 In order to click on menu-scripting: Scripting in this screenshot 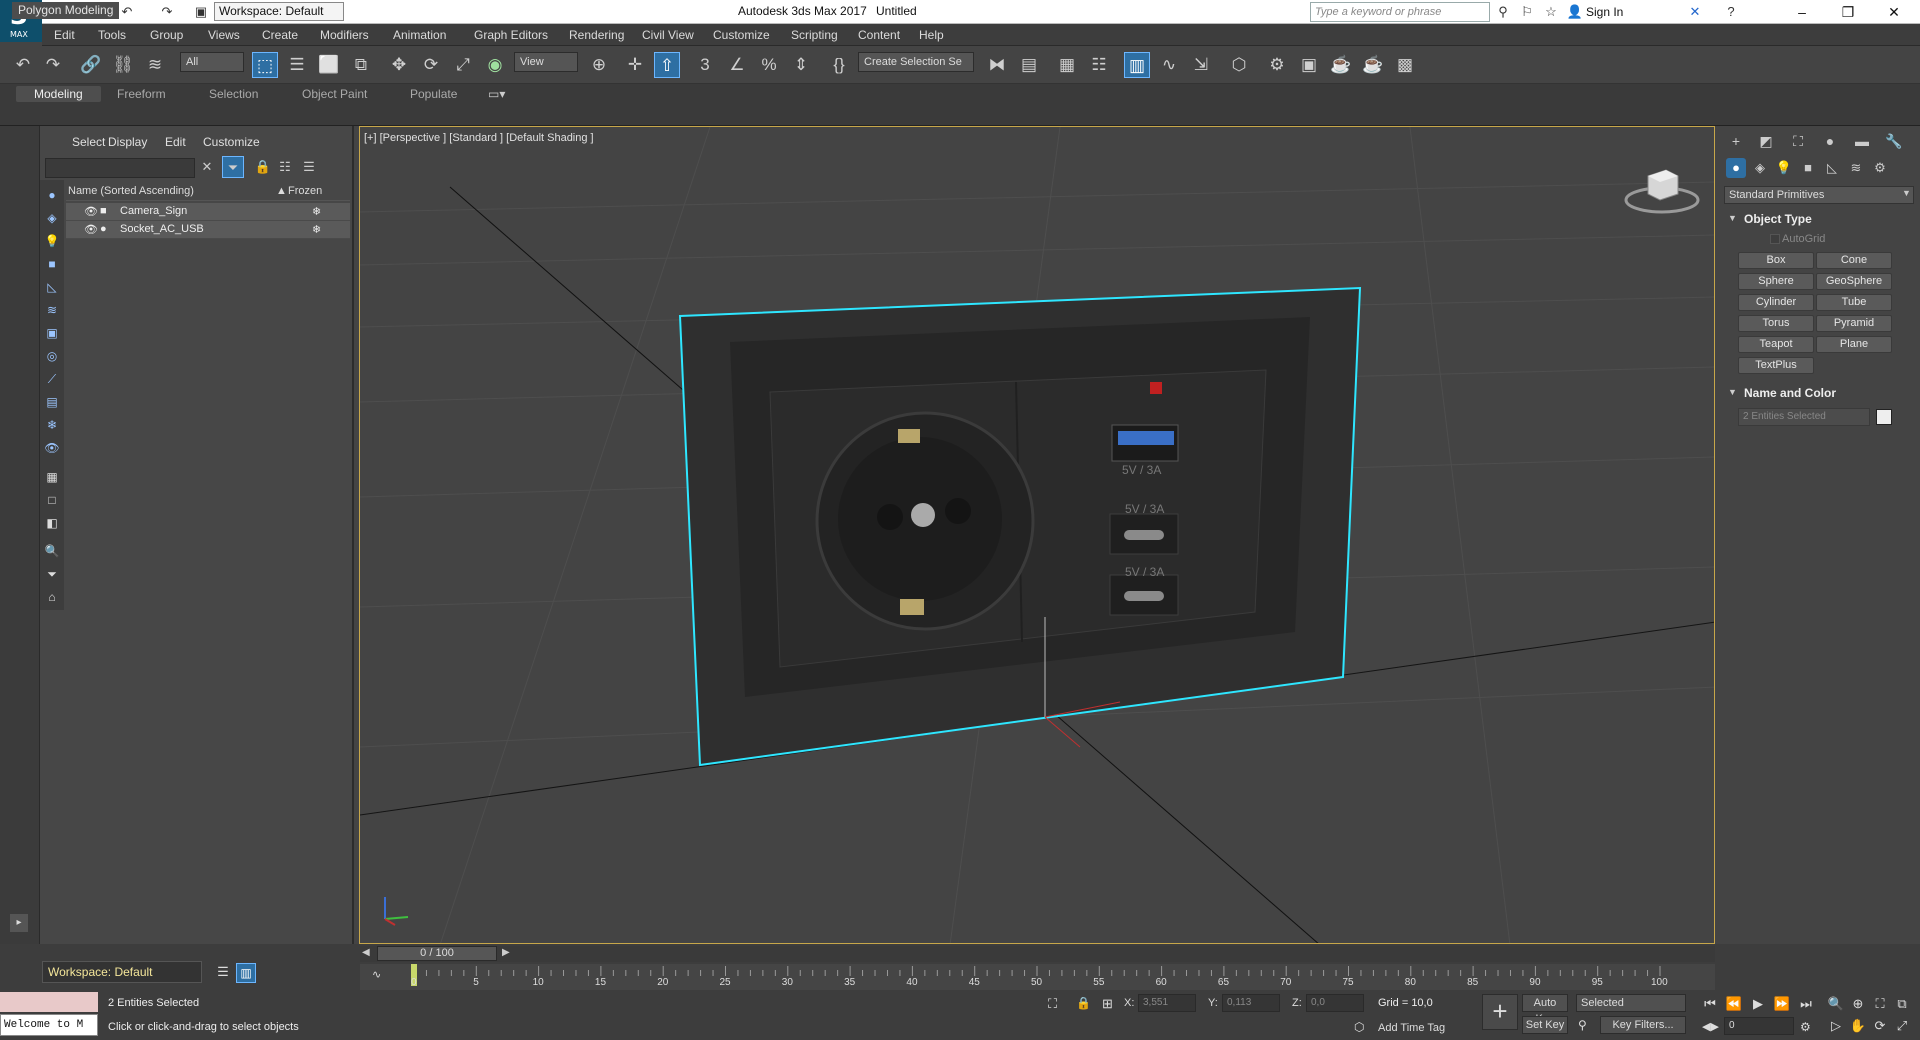, I will do `click(814, 35)`.